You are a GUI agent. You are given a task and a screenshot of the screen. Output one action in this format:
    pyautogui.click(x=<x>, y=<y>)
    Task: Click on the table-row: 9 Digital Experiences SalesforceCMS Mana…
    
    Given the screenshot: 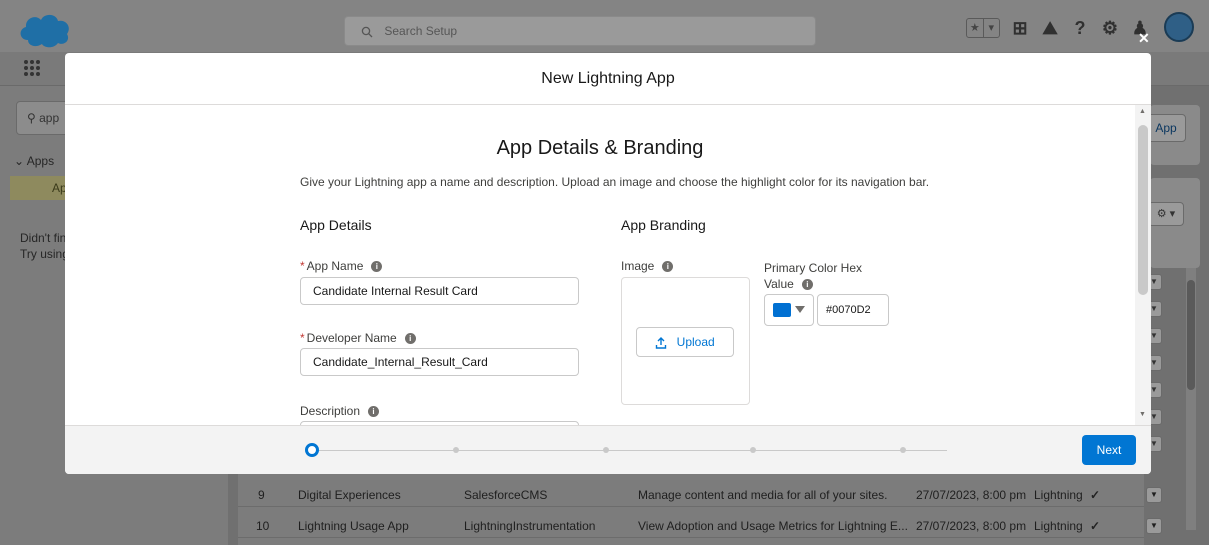 What is the action you would take?
    pyautogui.click(x=700, y=495)
    